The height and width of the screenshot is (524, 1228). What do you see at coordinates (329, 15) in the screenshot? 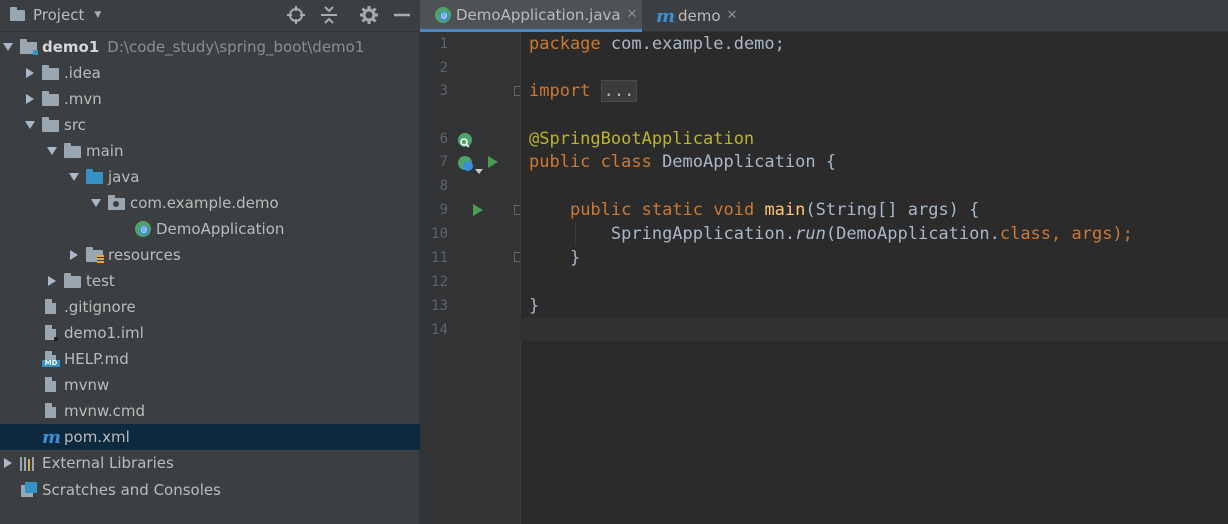
I see `collapse-all-icon` at bounding box center [329, 15].